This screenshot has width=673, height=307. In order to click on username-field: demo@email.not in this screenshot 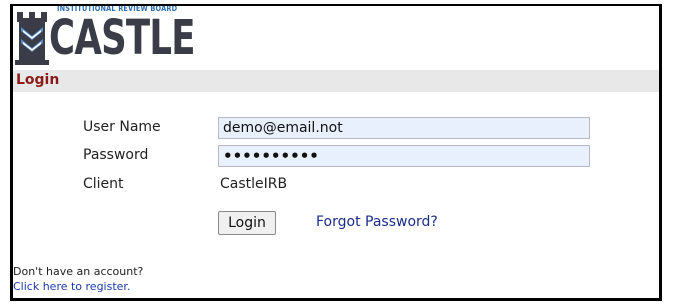, I will do `click(404, 128)`.